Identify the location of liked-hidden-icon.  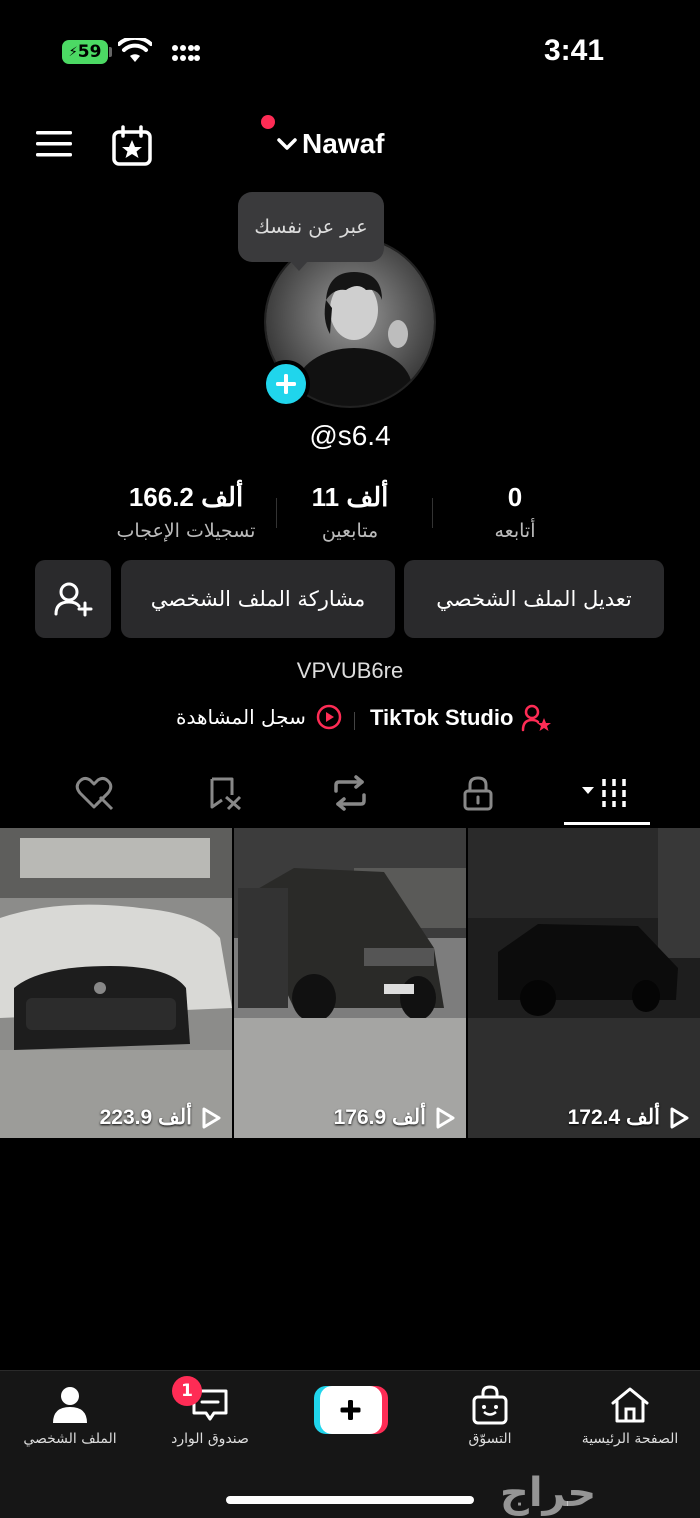
(94, 793).